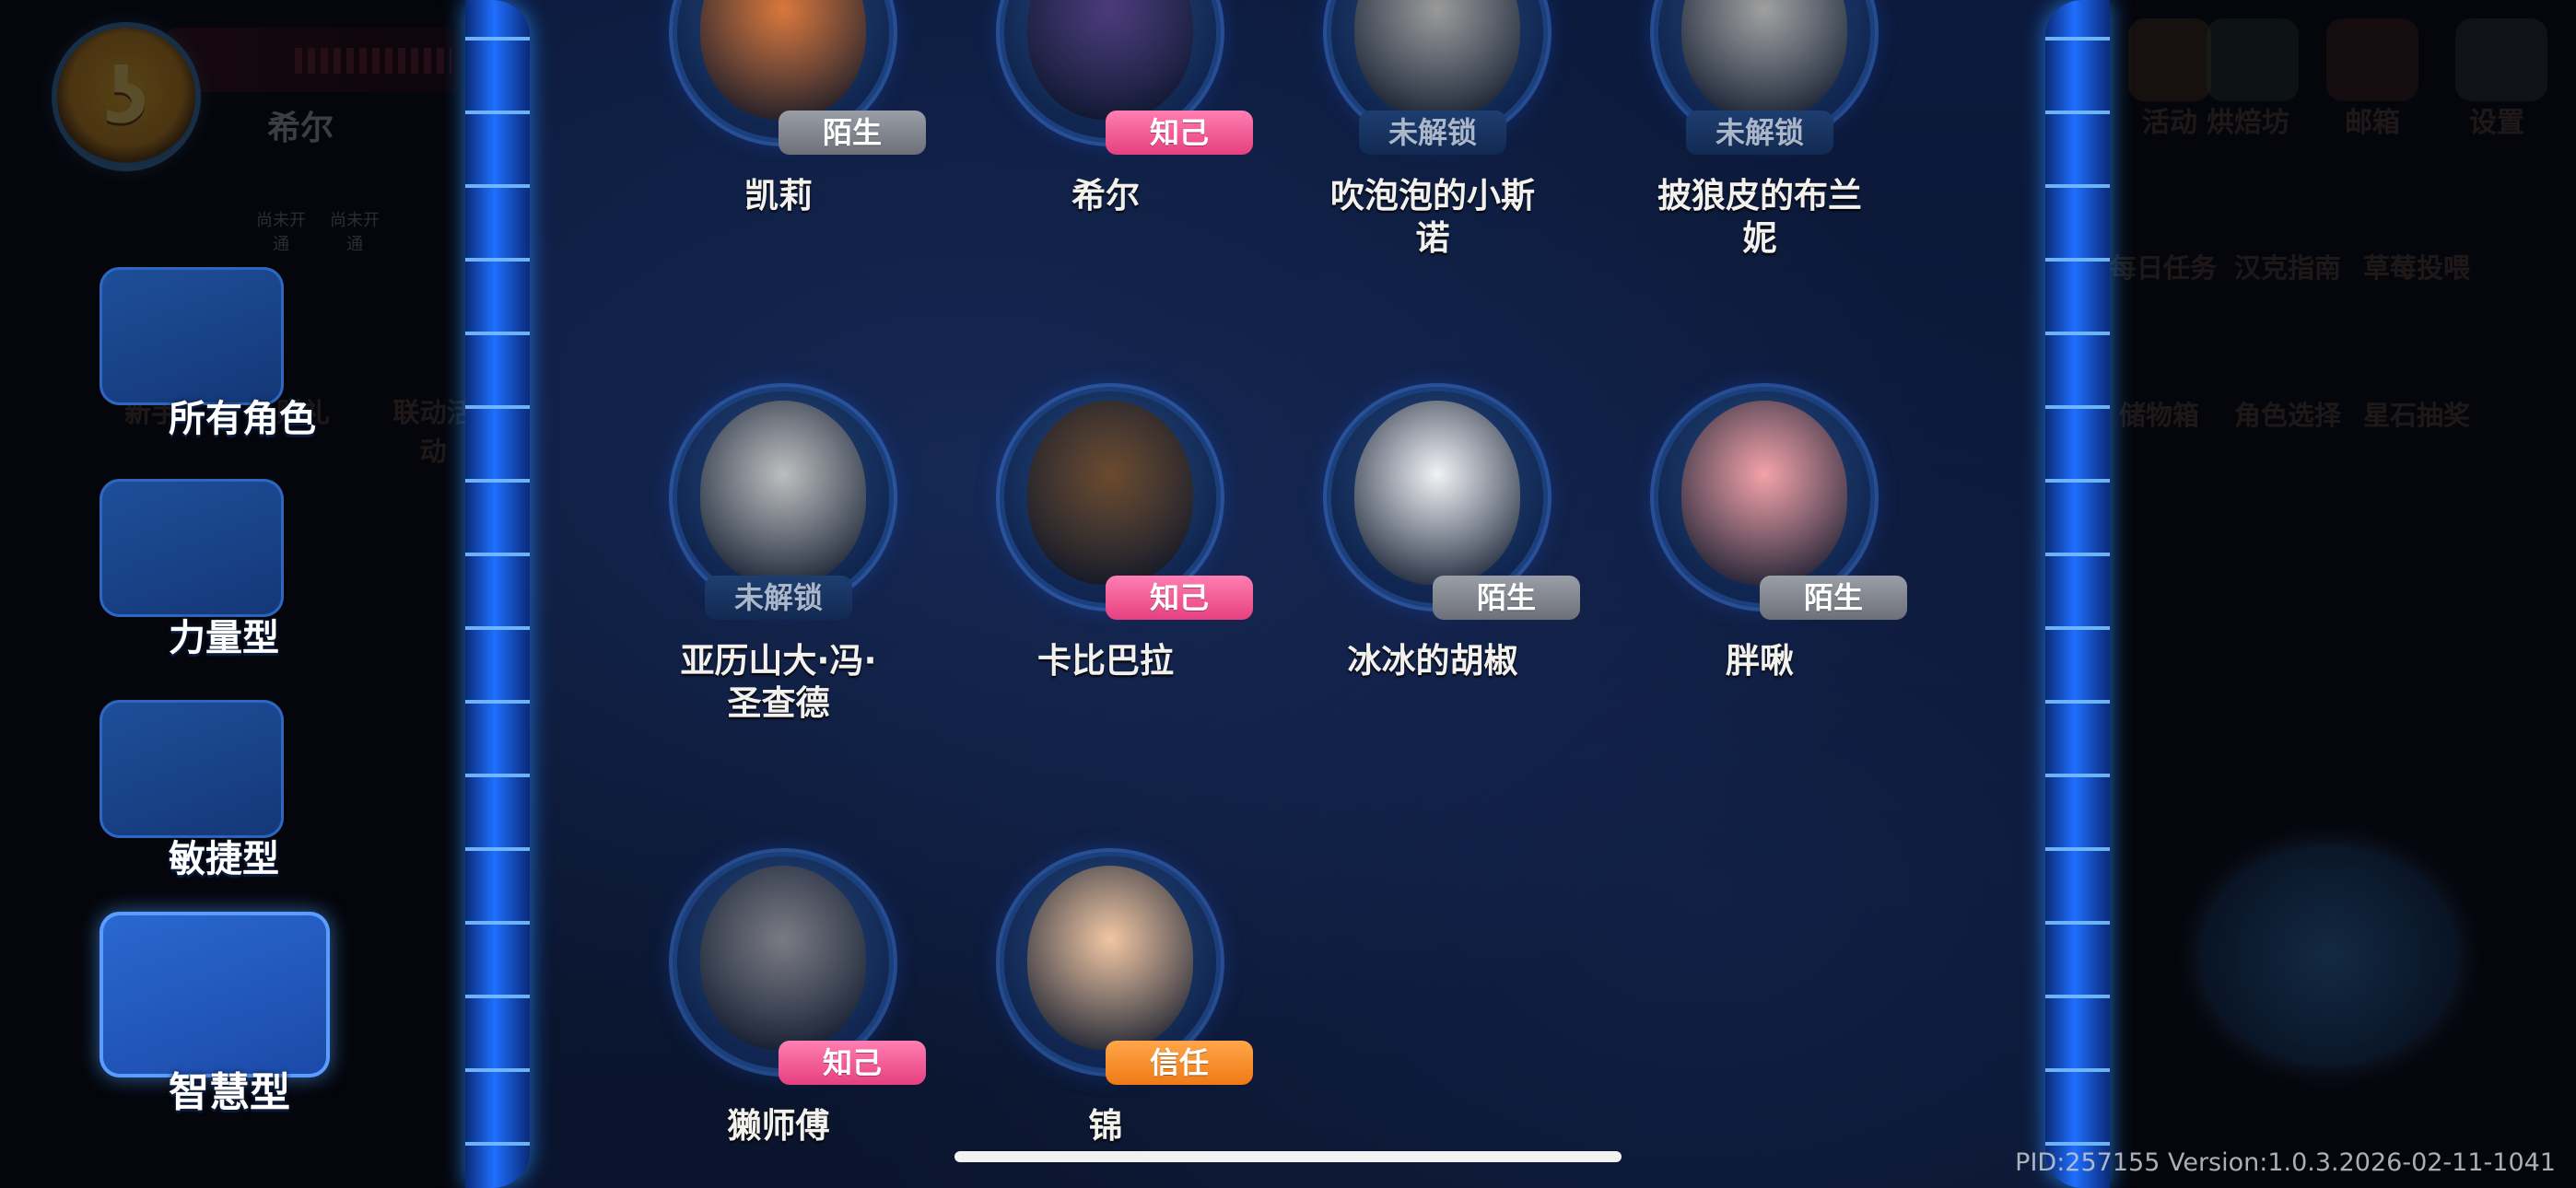 This screenshot has height=1188, width=2576. Describe the element at coordinates (1432, 217) in the screenshot. I see `character-name: 吹泡泡的小斯诺` at that location.